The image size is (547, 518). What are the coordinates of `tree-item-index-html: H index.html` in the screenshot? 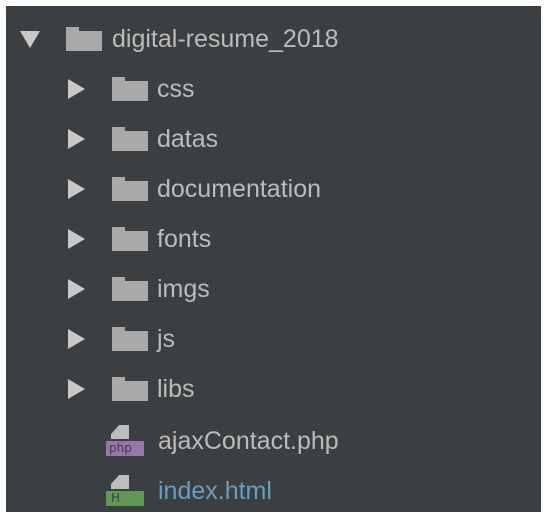 It's located at (189, 489).